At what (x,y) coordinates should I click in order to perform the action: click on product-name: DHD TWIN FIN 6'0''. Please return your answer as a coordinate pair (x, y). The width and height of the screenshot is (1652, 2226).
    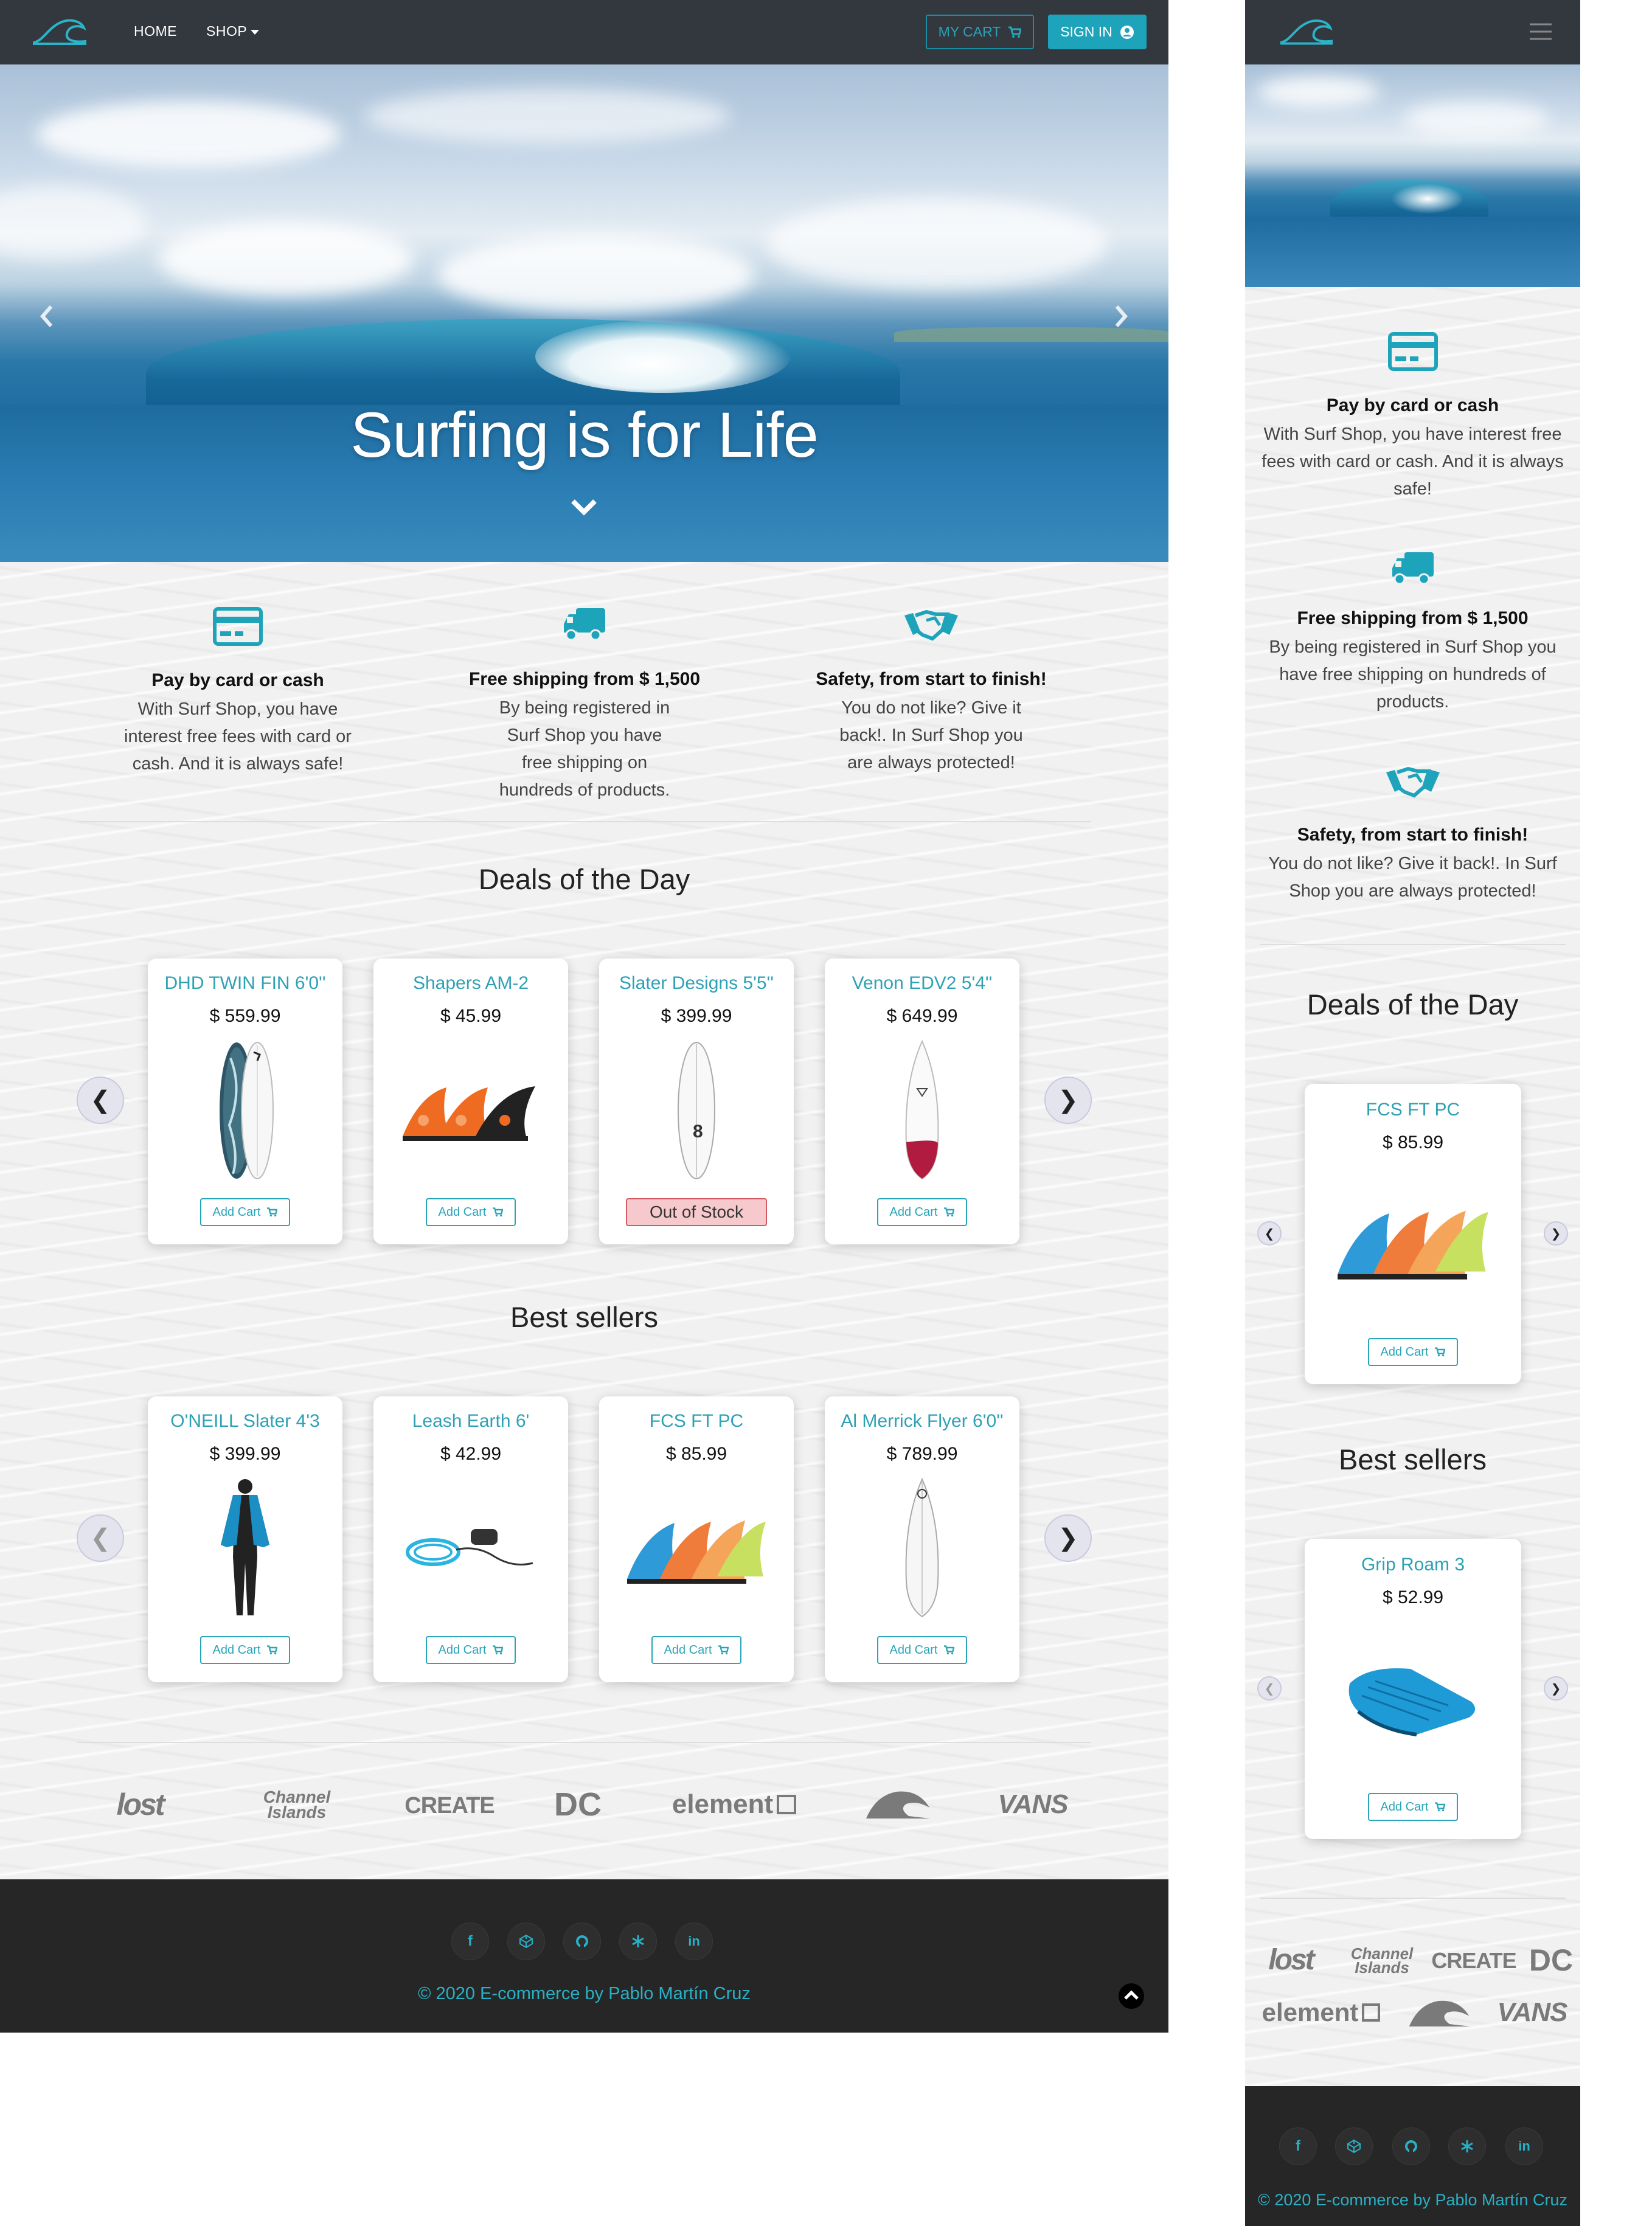
    Looking at the image, I should click on (245, 983).